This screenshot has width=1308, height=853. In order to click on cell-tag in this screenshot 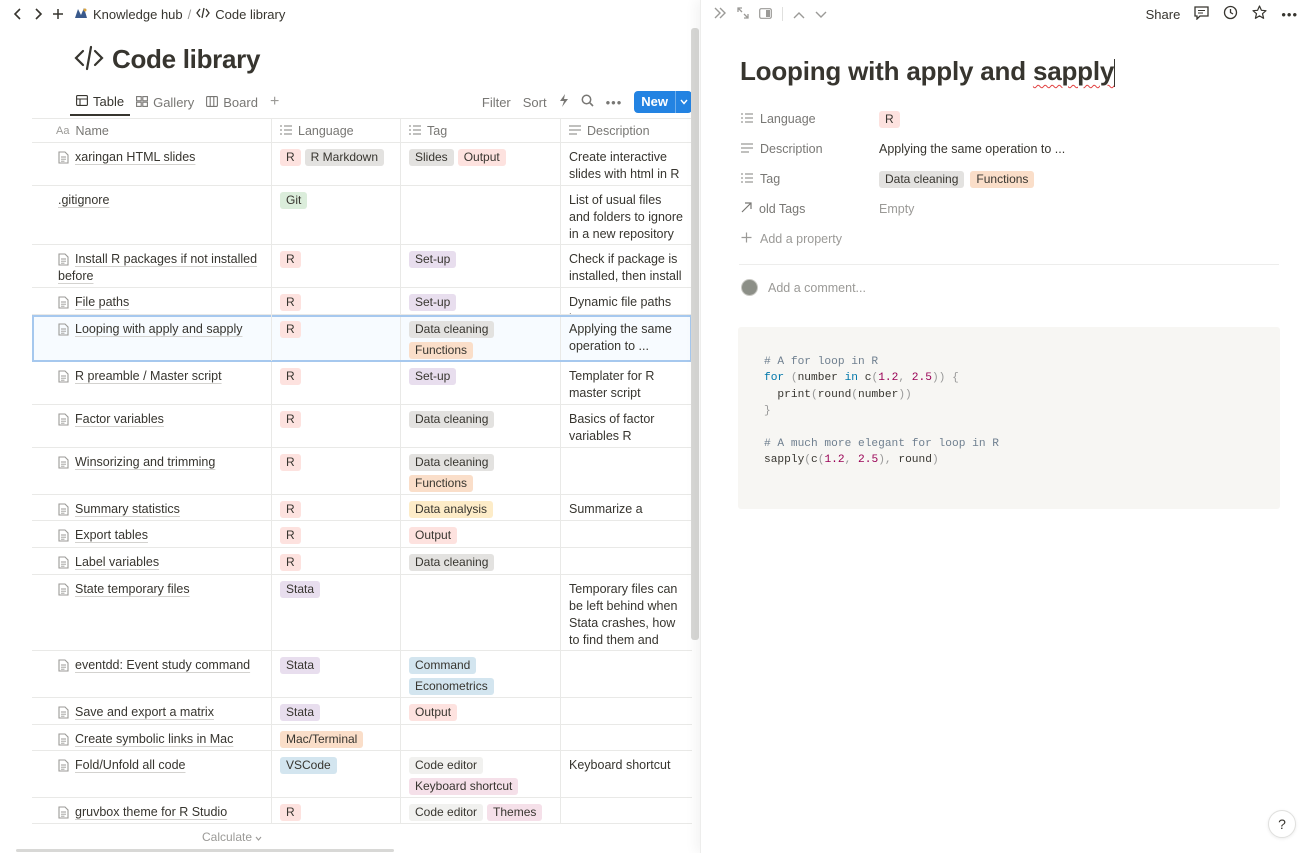, I will do `click(481, 737)`.